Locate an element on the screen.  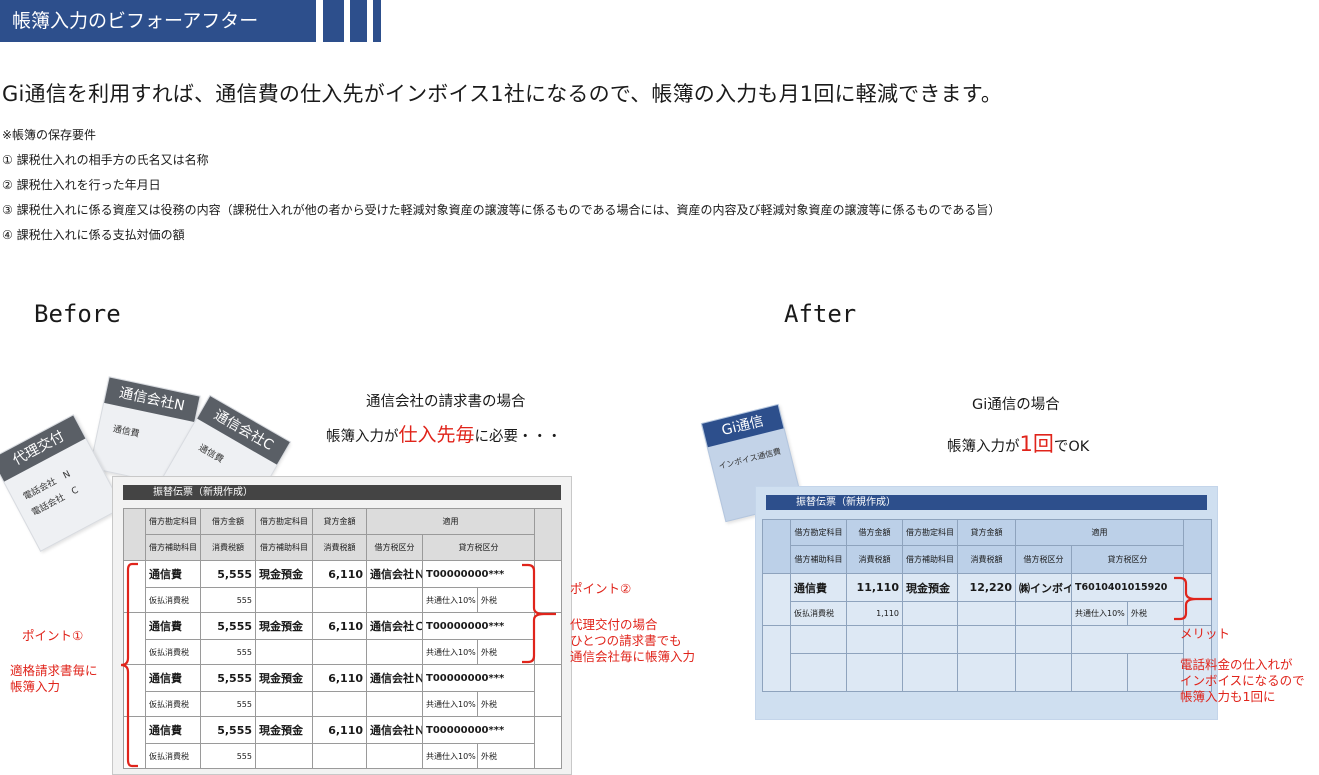
table-row: 通信費 5,555 現金預金 6,110 通信会社Ｎ T00000000*** is located at coordinates (343, 586).